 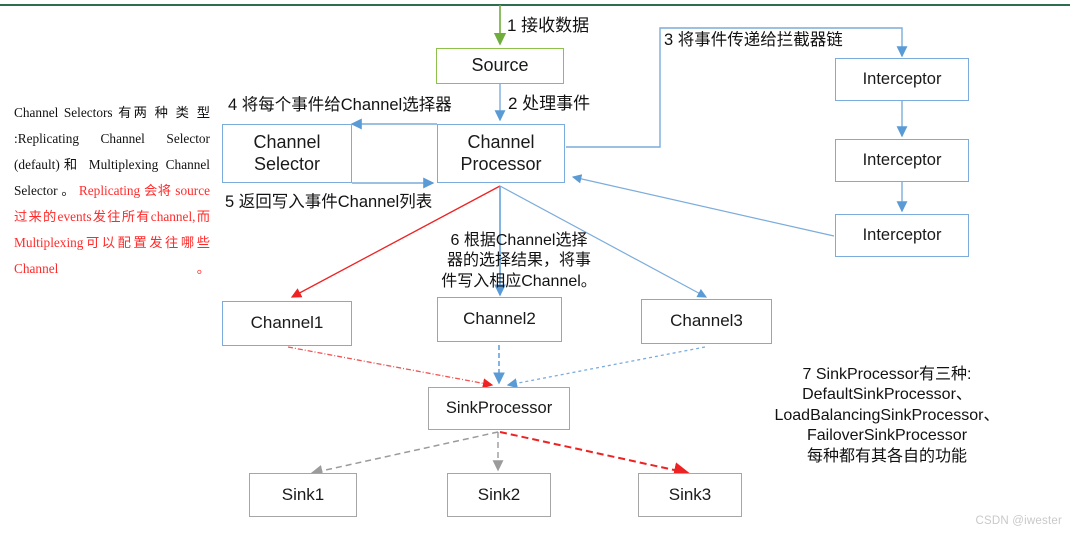 What do you see at coordinates (902, 79) in the screenshot?
I see `node-interceptor-1: Interceptor` at bounding box center [902, 79].